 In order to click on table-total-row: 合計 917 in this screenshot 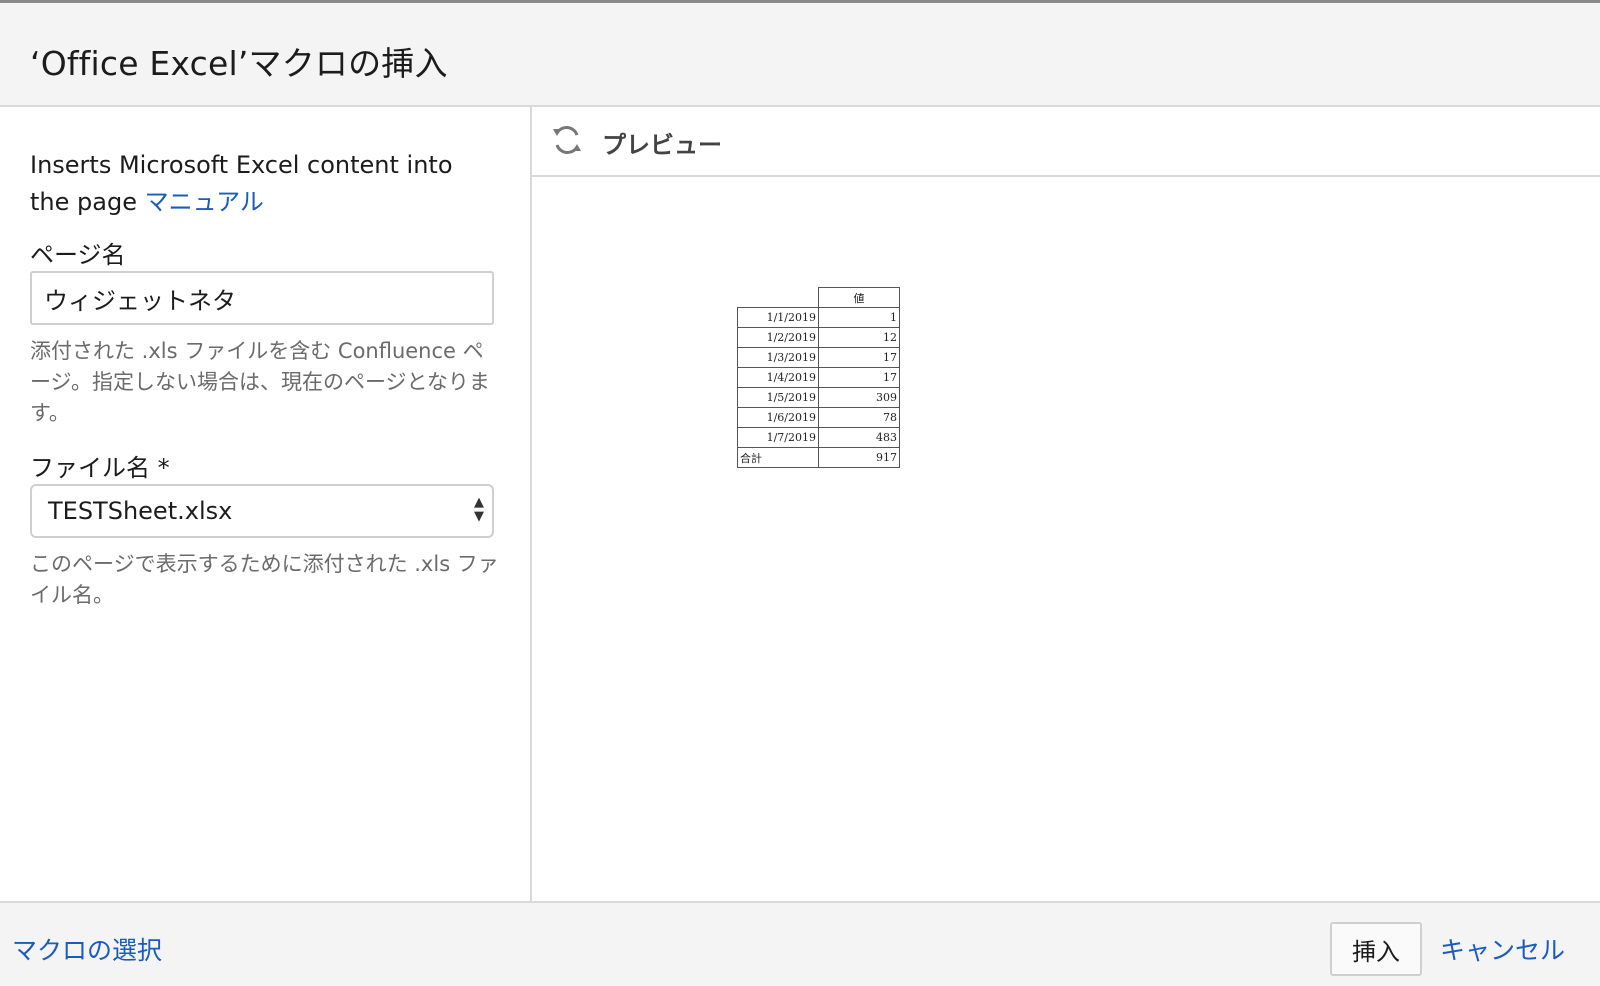, I will do `click(818, 457)`.